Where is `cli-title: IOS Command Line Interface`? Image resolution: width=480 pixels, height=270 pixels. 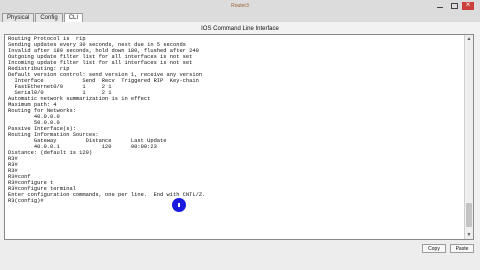 cli-title: IOS Command Line Interface is located at coordinates (240, 29).